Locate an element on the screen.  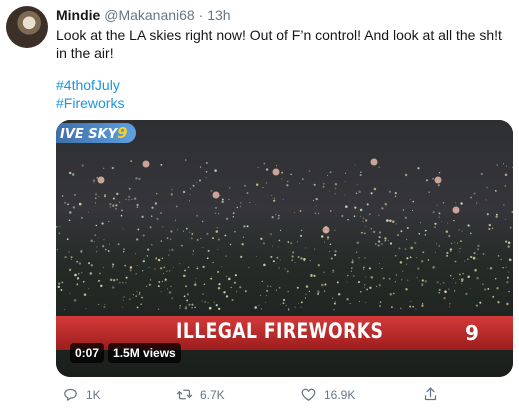
like-count: 16.9K is located at coordinates (340, 394).